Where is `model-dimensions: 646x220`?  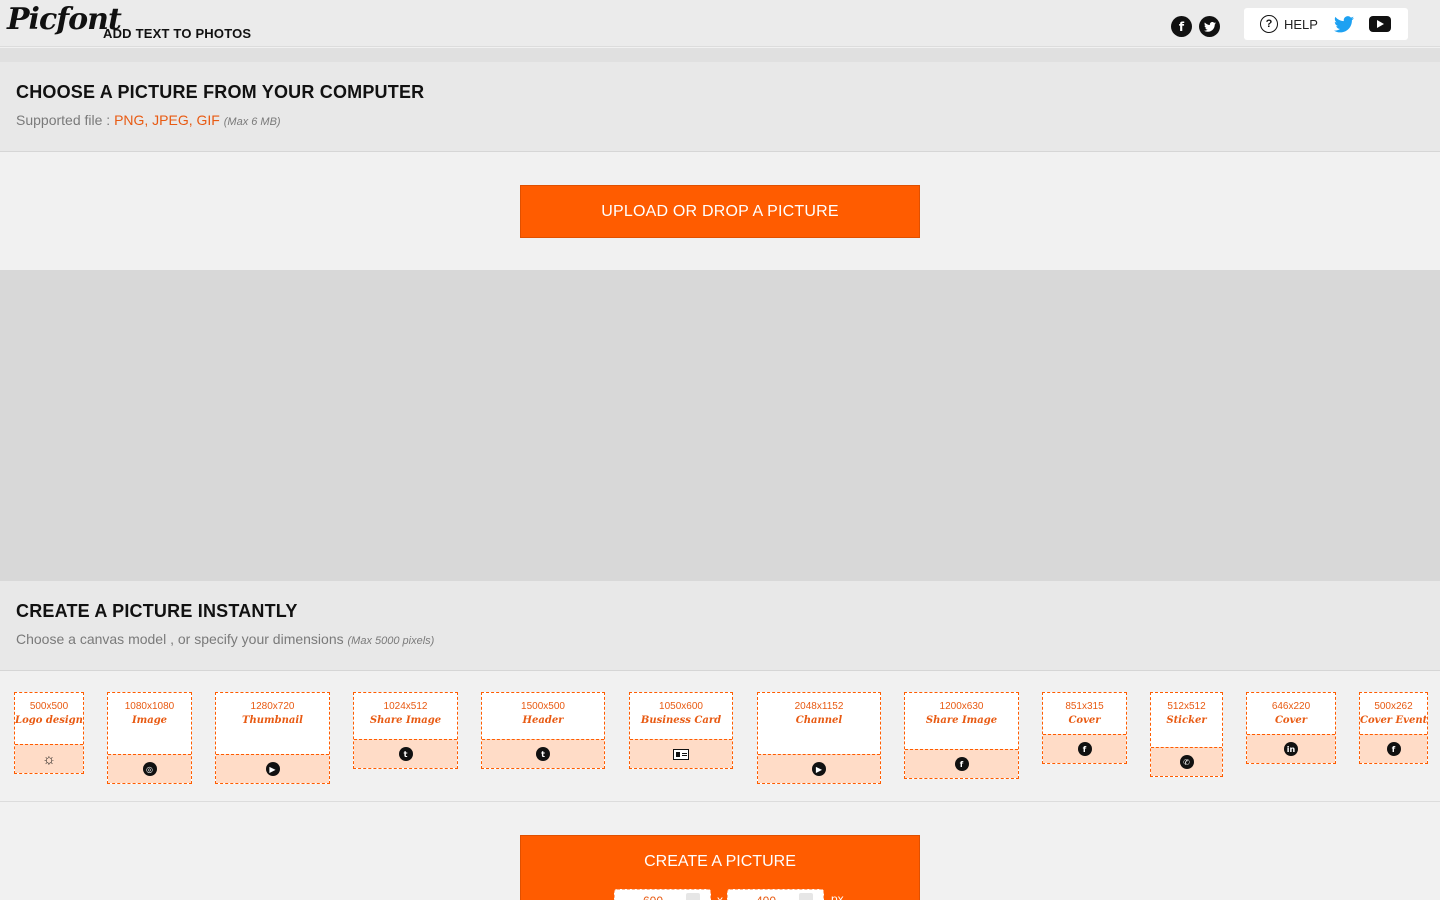
model-dimensions: 646x220 is located at coordinates (1291, 706).